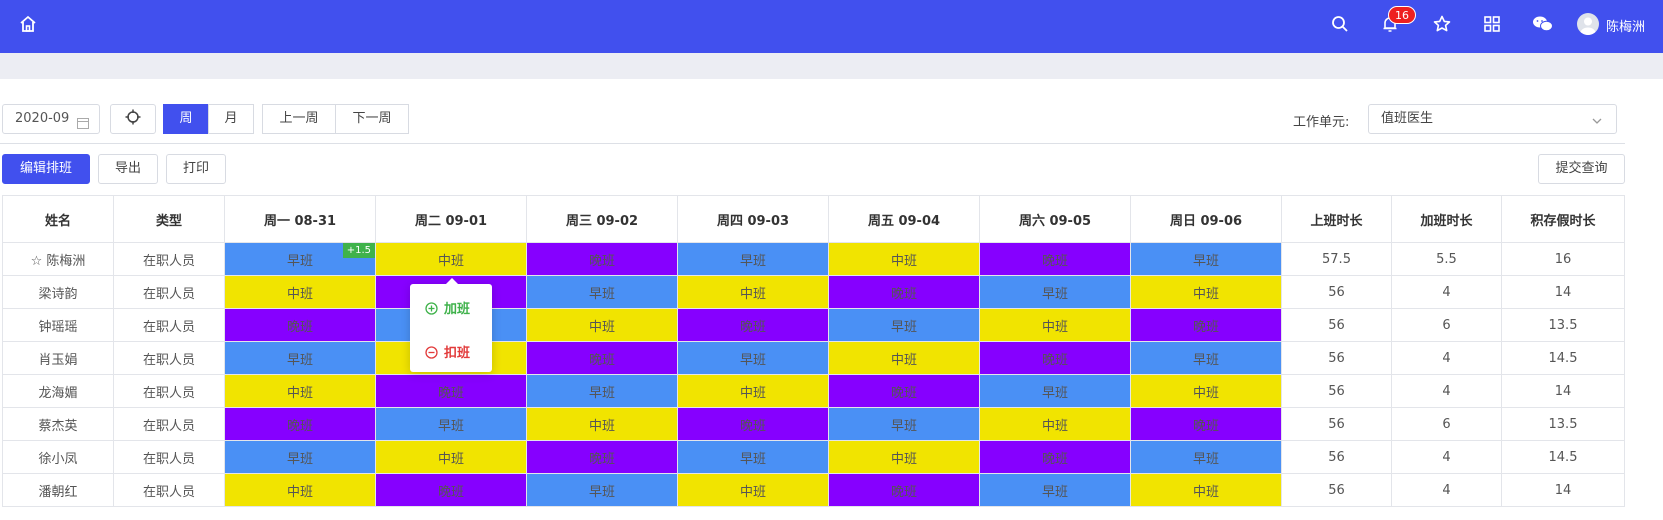 This screenshot has width=1663, height=520. I want to click on employee-name: 龙海媚, so click(58, 391).